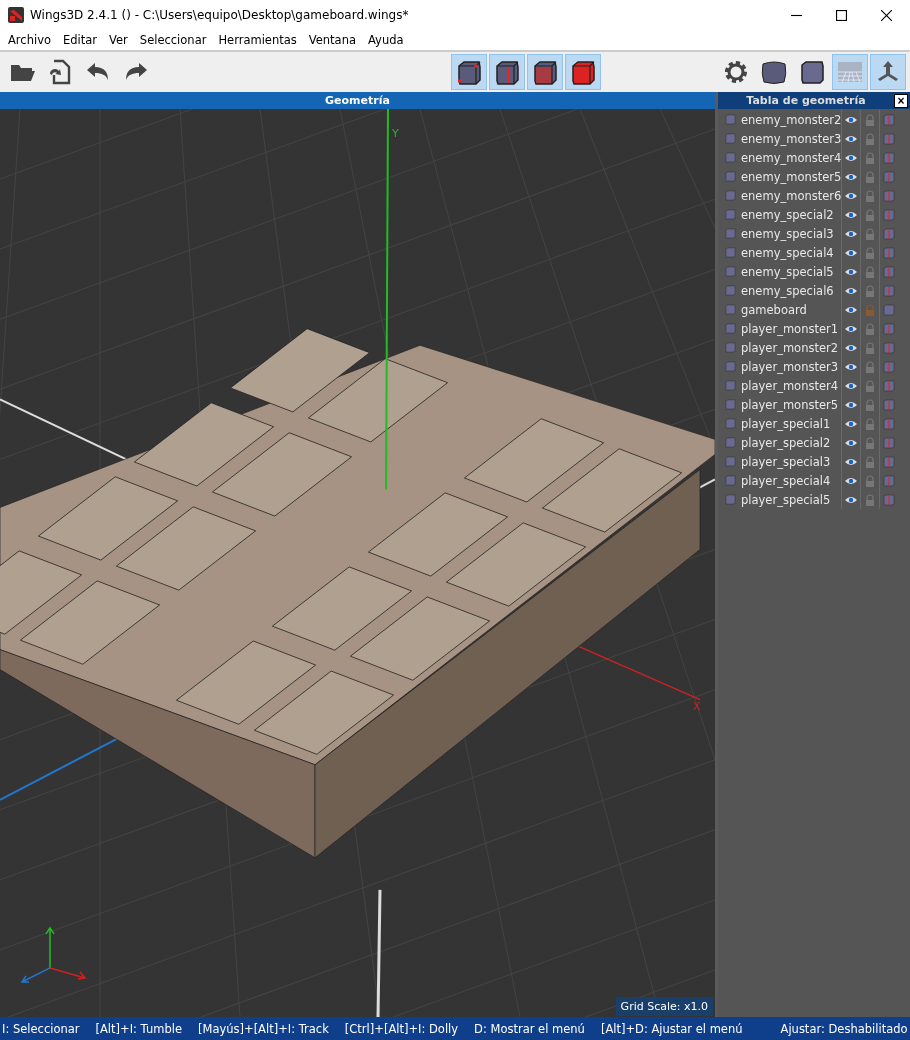 The height and width of the screenshot is (1040, 910). I want to click on object-name: enemy_monster6, so click(791, 195).